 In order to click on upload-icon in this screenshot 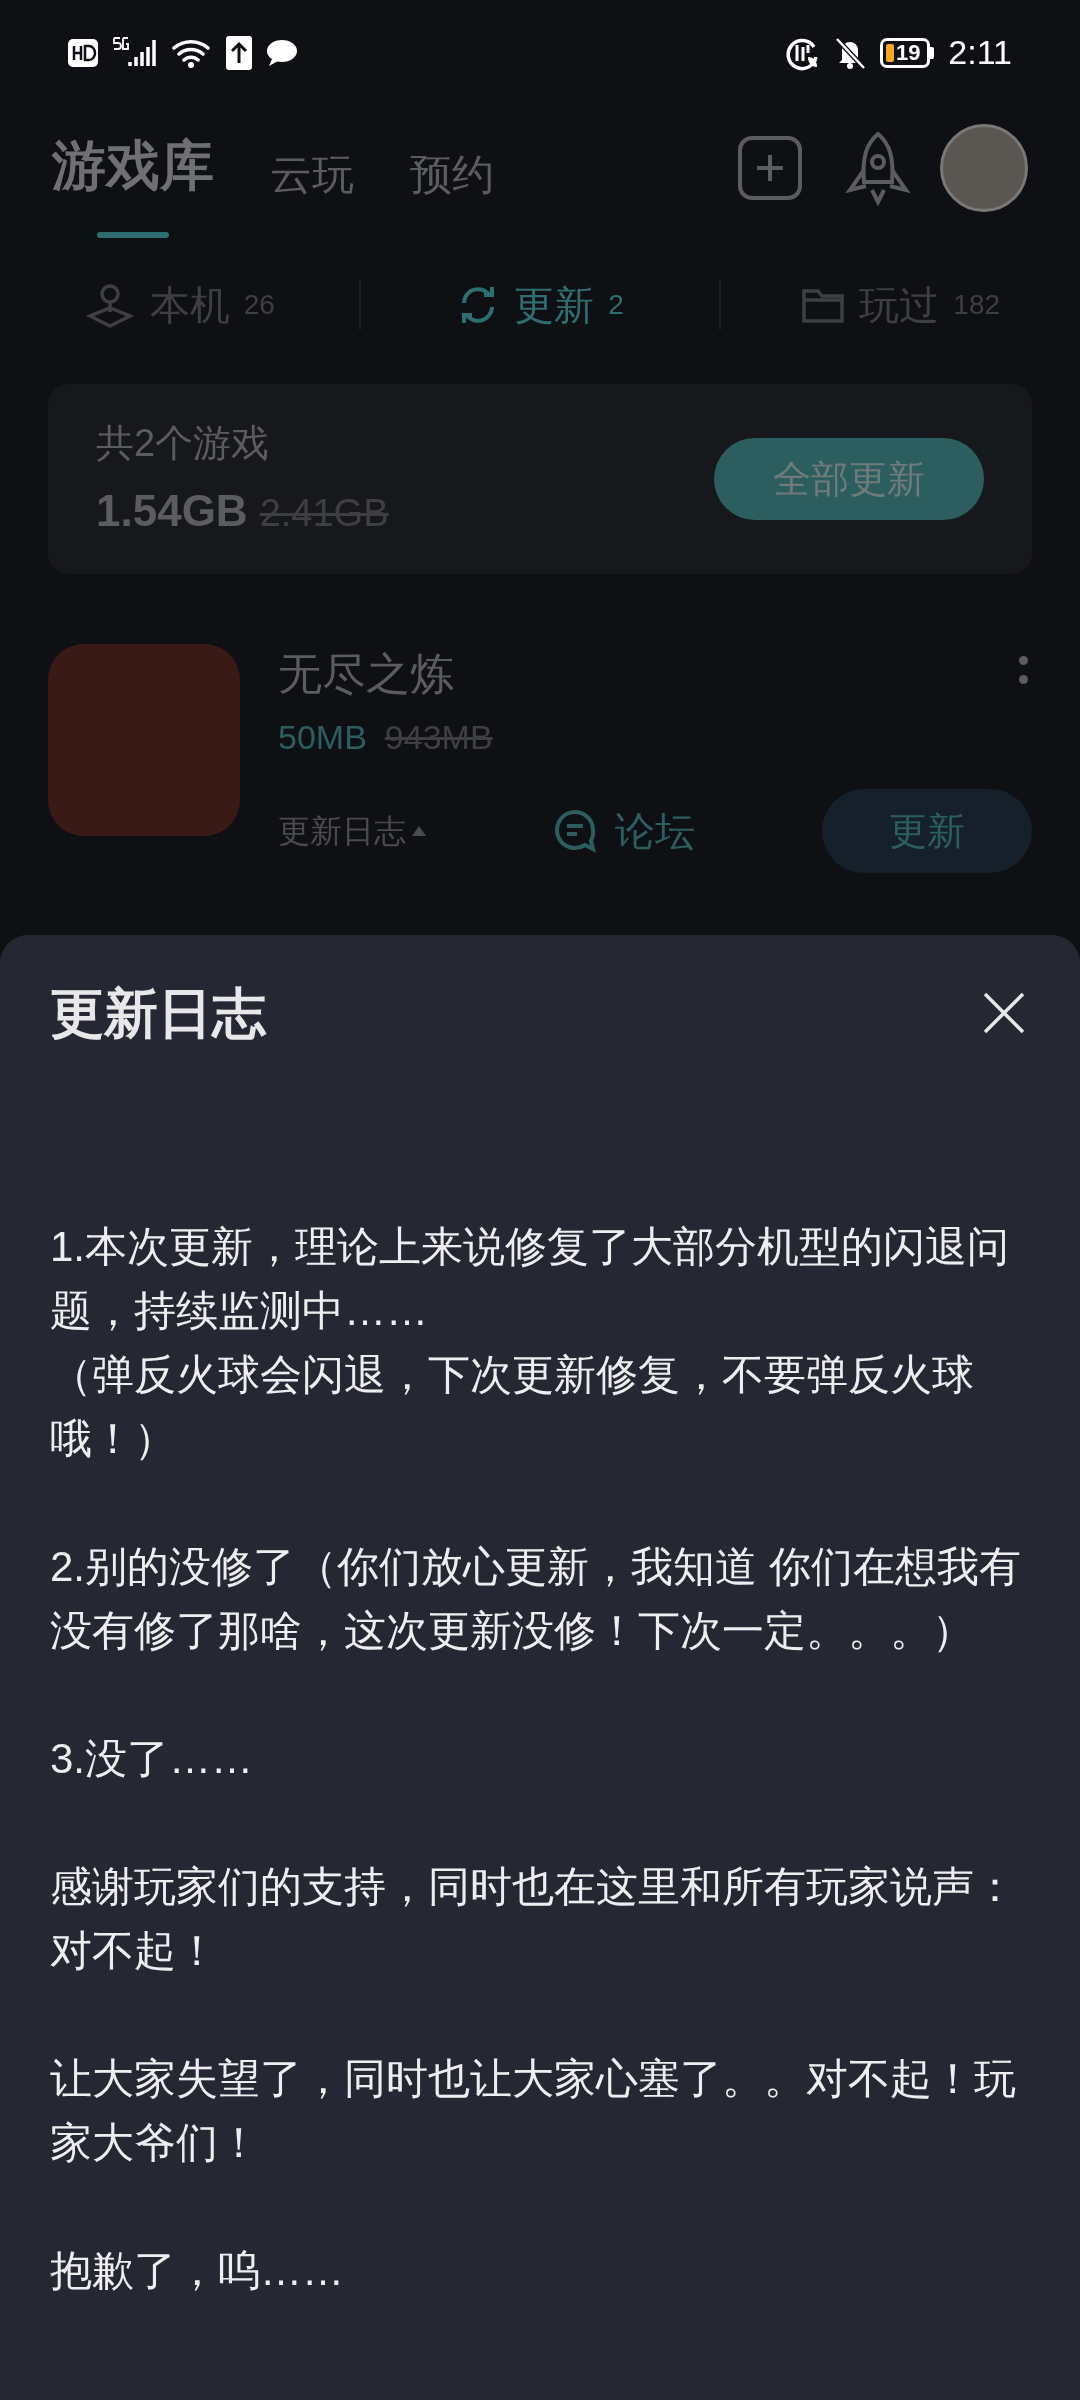, I will do `click(239, 52)`.